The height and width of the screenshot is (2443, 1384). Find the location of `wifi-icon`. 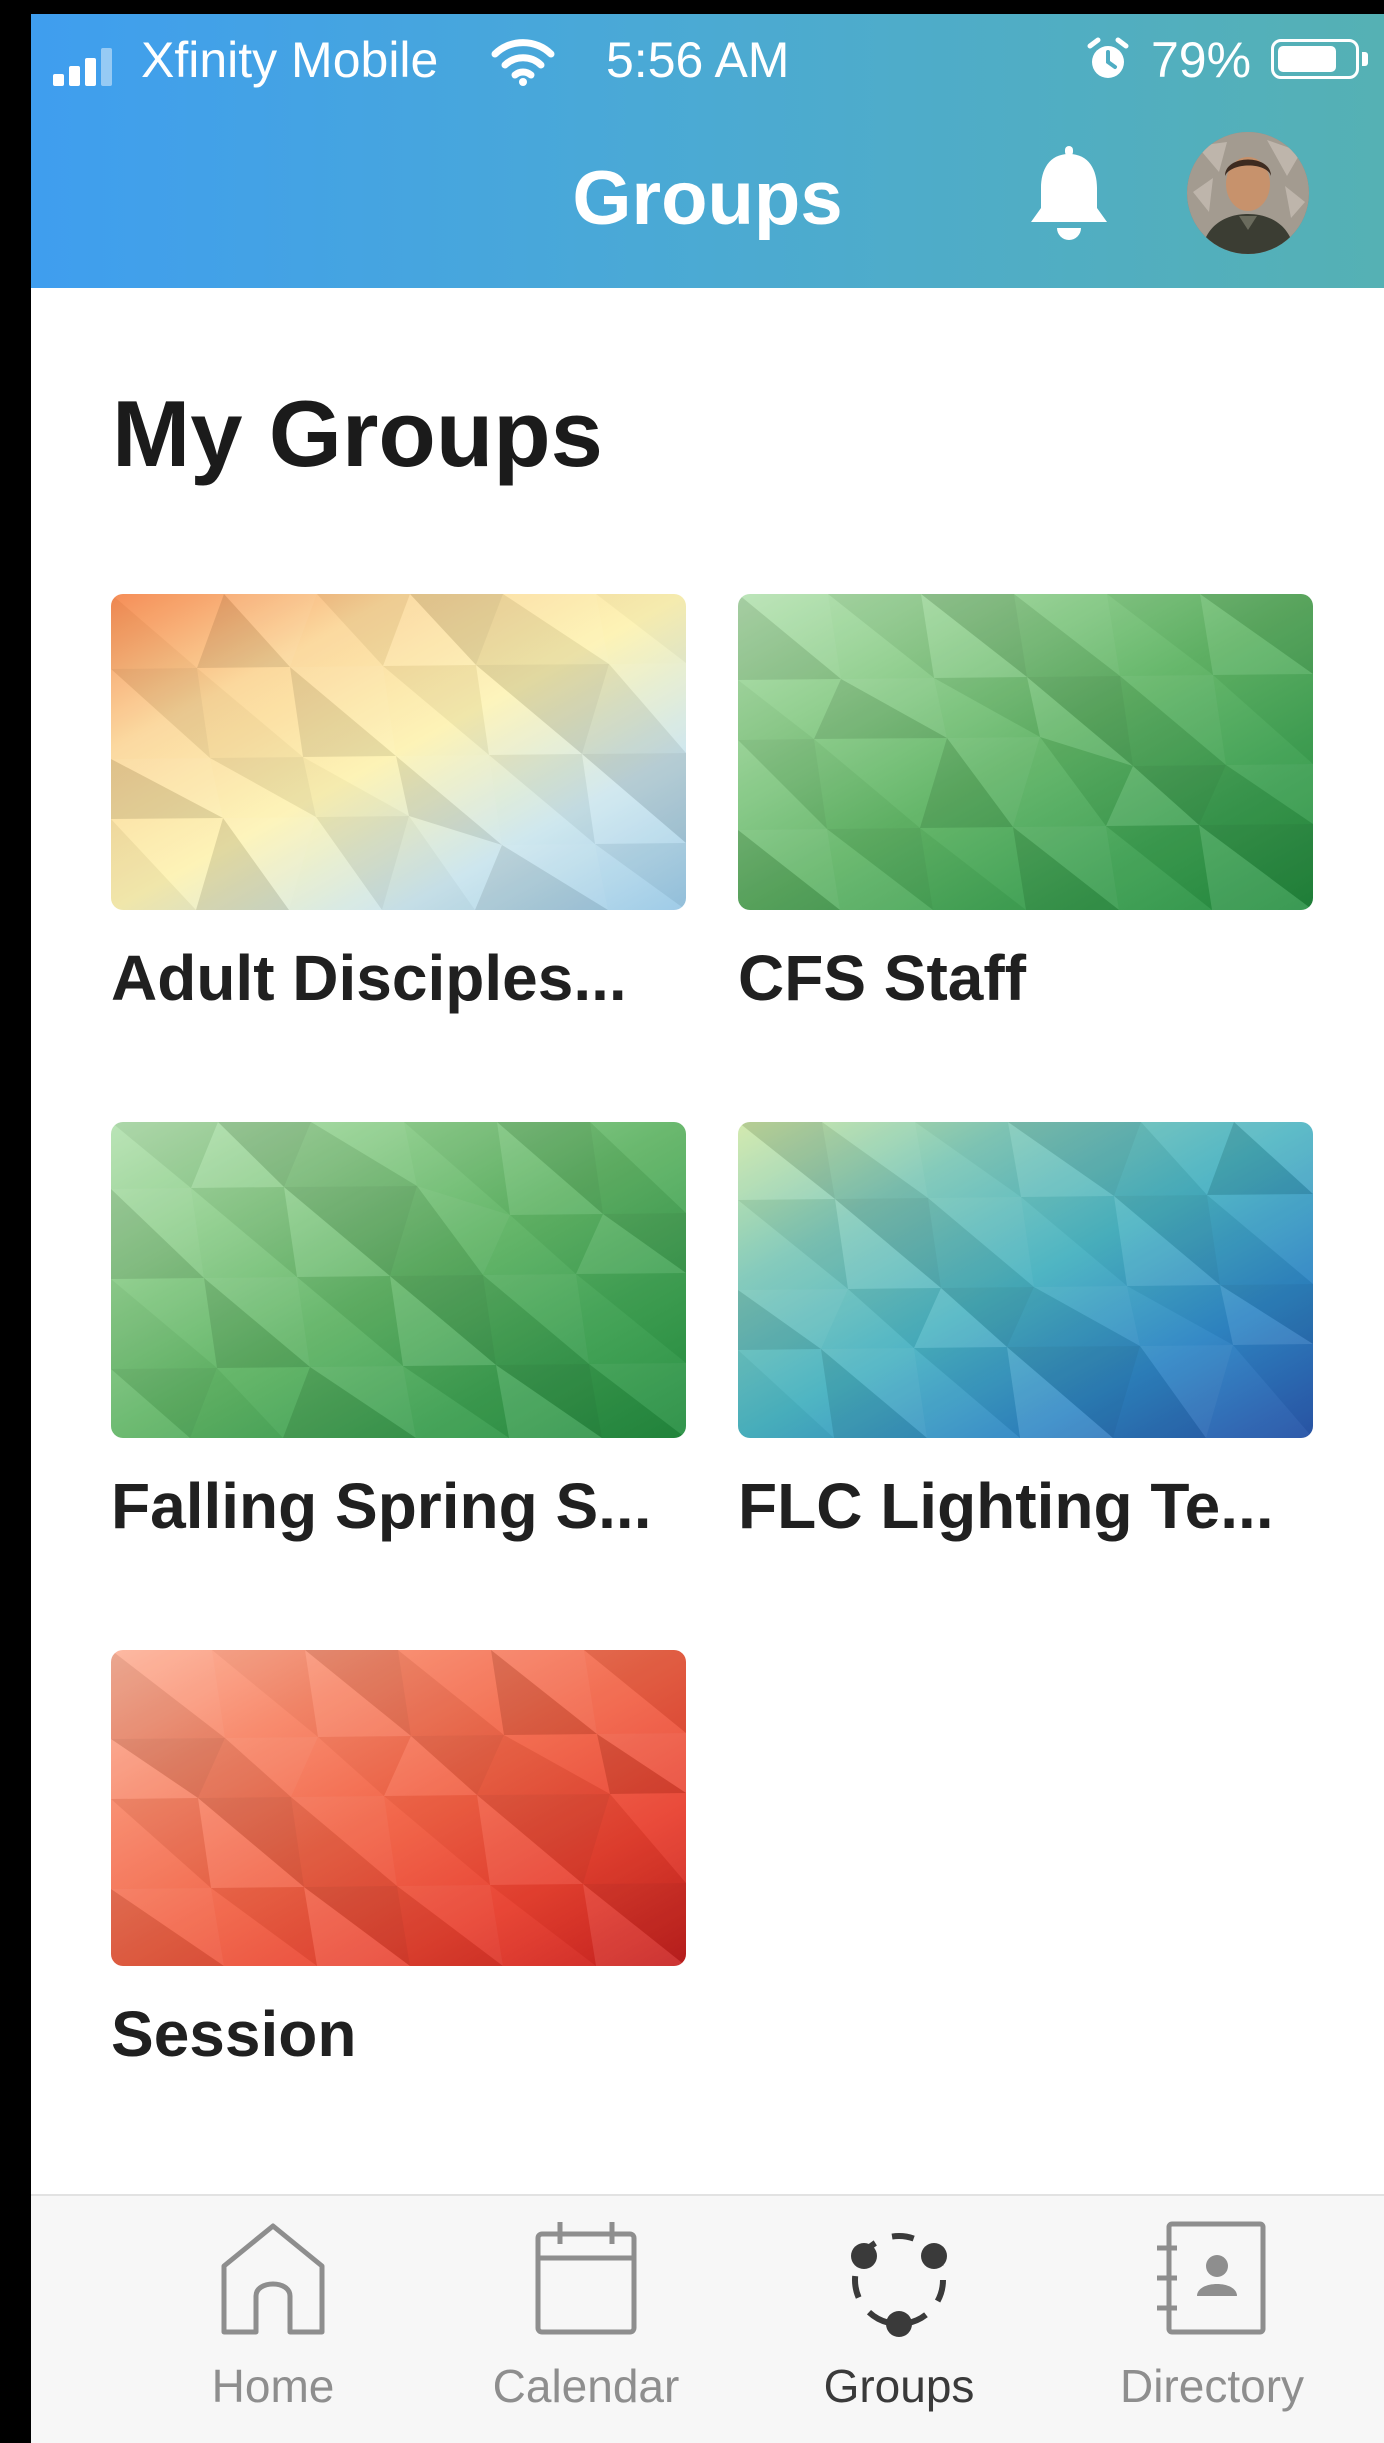

wifi-icon is located at coordinates (523, 62).